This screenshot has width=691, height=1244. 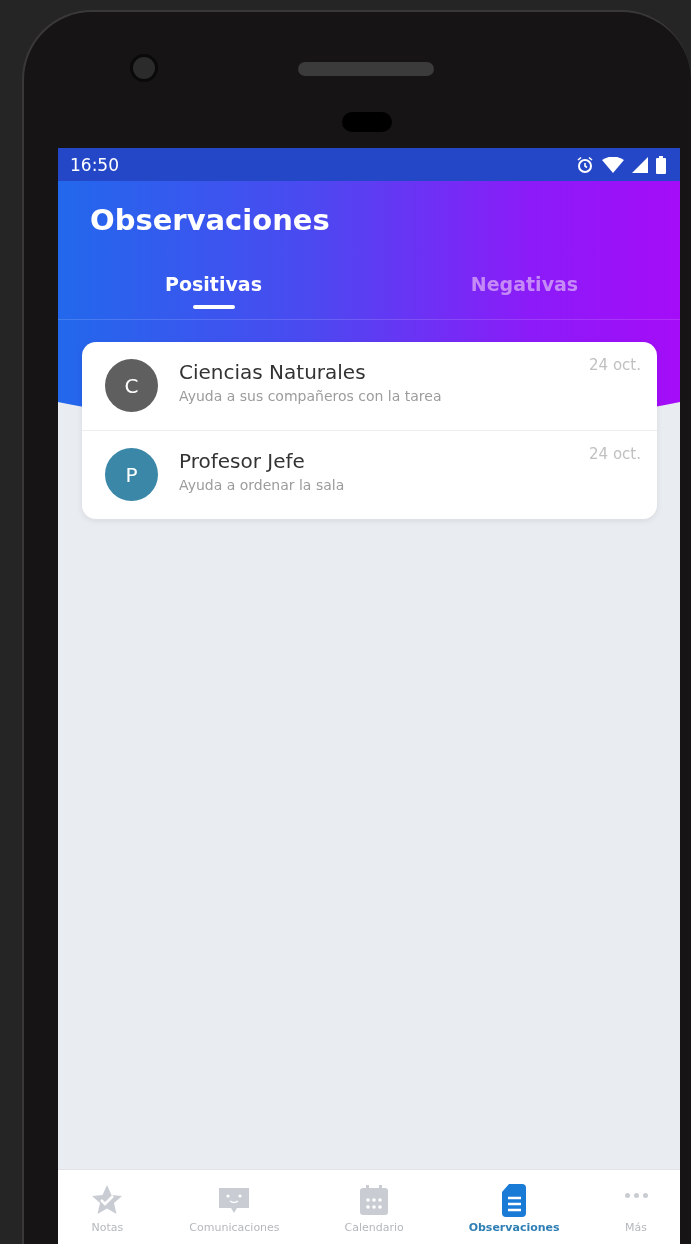 I want to click on observation-row: C Ciencias Naturales Ayuda a sus compañeros con la tarea 24 oct., so click(x=369, y=386).